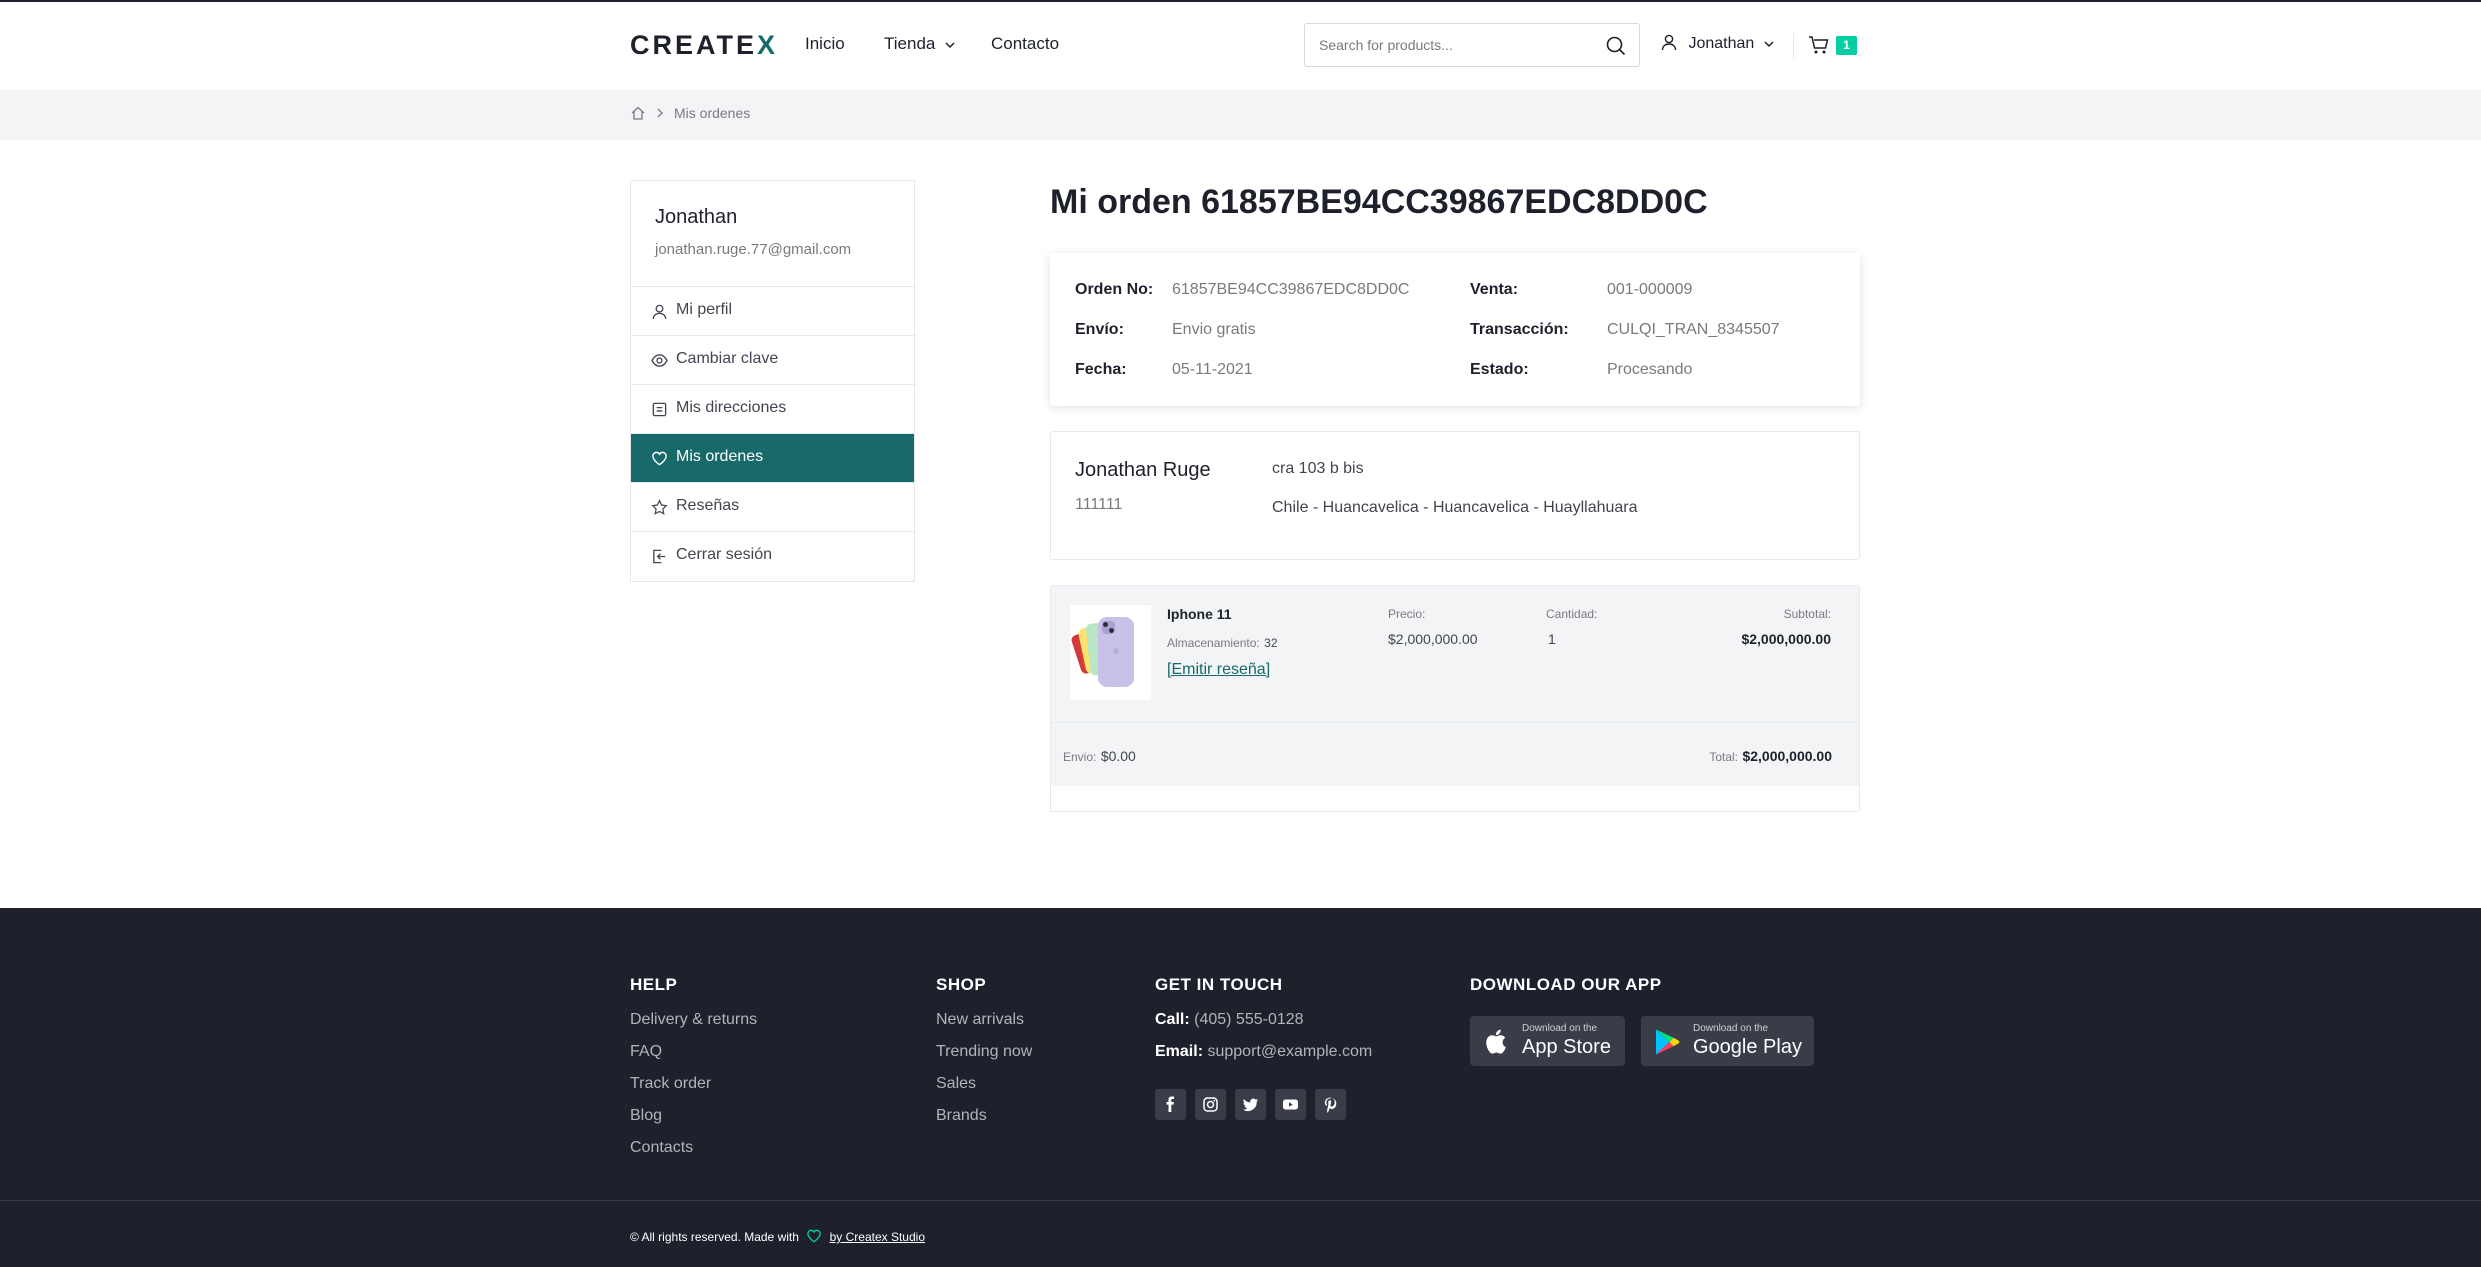  I want to click on nav-tienda-label: Tienda, so click(910, 43).